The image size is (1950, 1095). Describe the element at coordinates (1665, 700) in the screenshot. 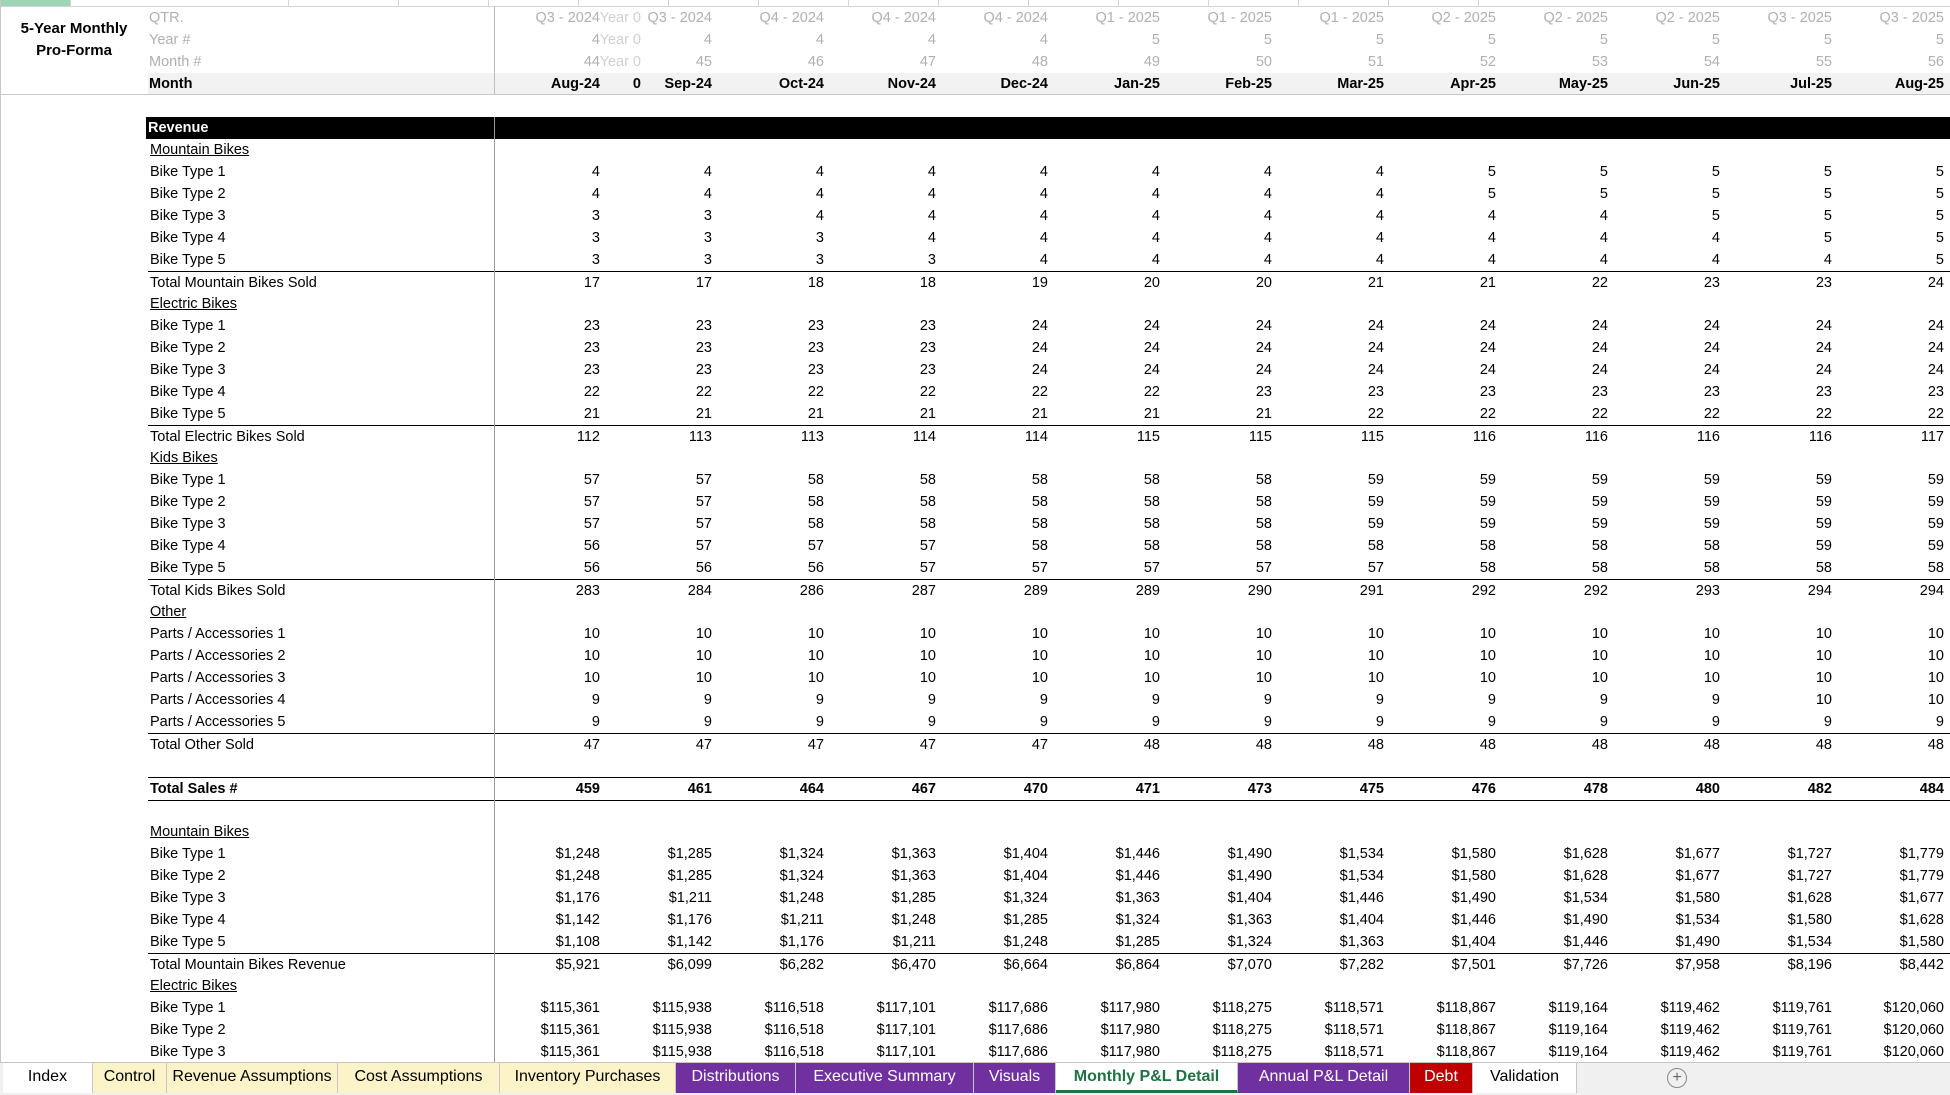

I see `table-cell: 9` at that location.